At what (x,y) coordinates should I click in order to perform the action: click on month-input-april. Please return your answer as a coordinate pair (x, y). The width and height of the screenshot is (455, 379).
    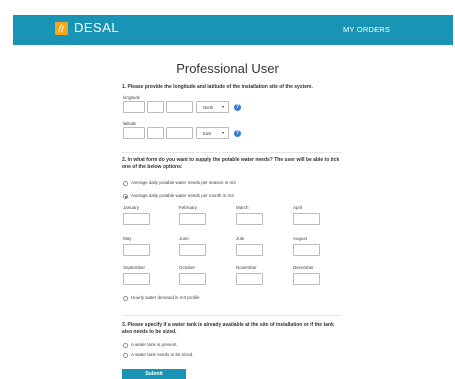
    Looking at the image, I should click on (306, 219).